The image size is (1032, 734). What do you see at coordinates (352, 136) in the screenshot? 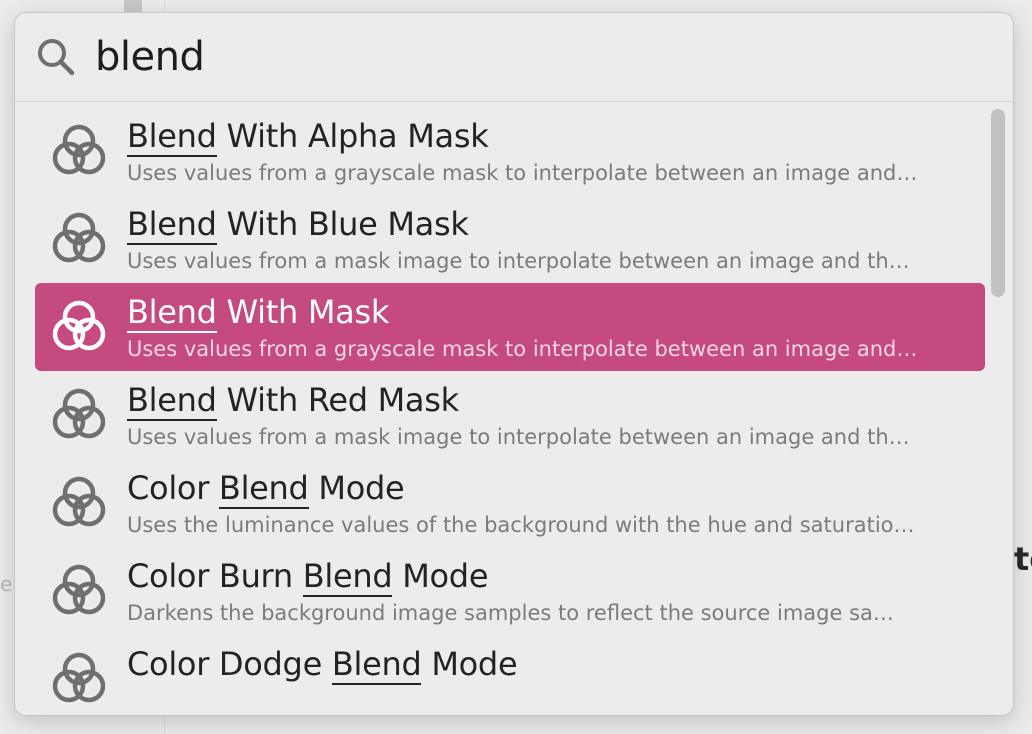
I see `result-title-suffix: With Alpha Mask` at bounding box center [352, 136].